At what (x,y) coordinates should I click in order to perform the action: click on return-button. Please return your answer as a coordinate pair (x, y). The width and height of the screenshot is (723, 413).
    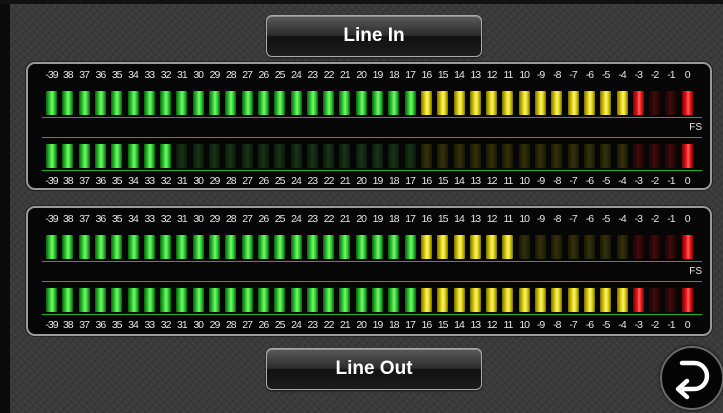
    Looking at the image, I should click on (691, 378).